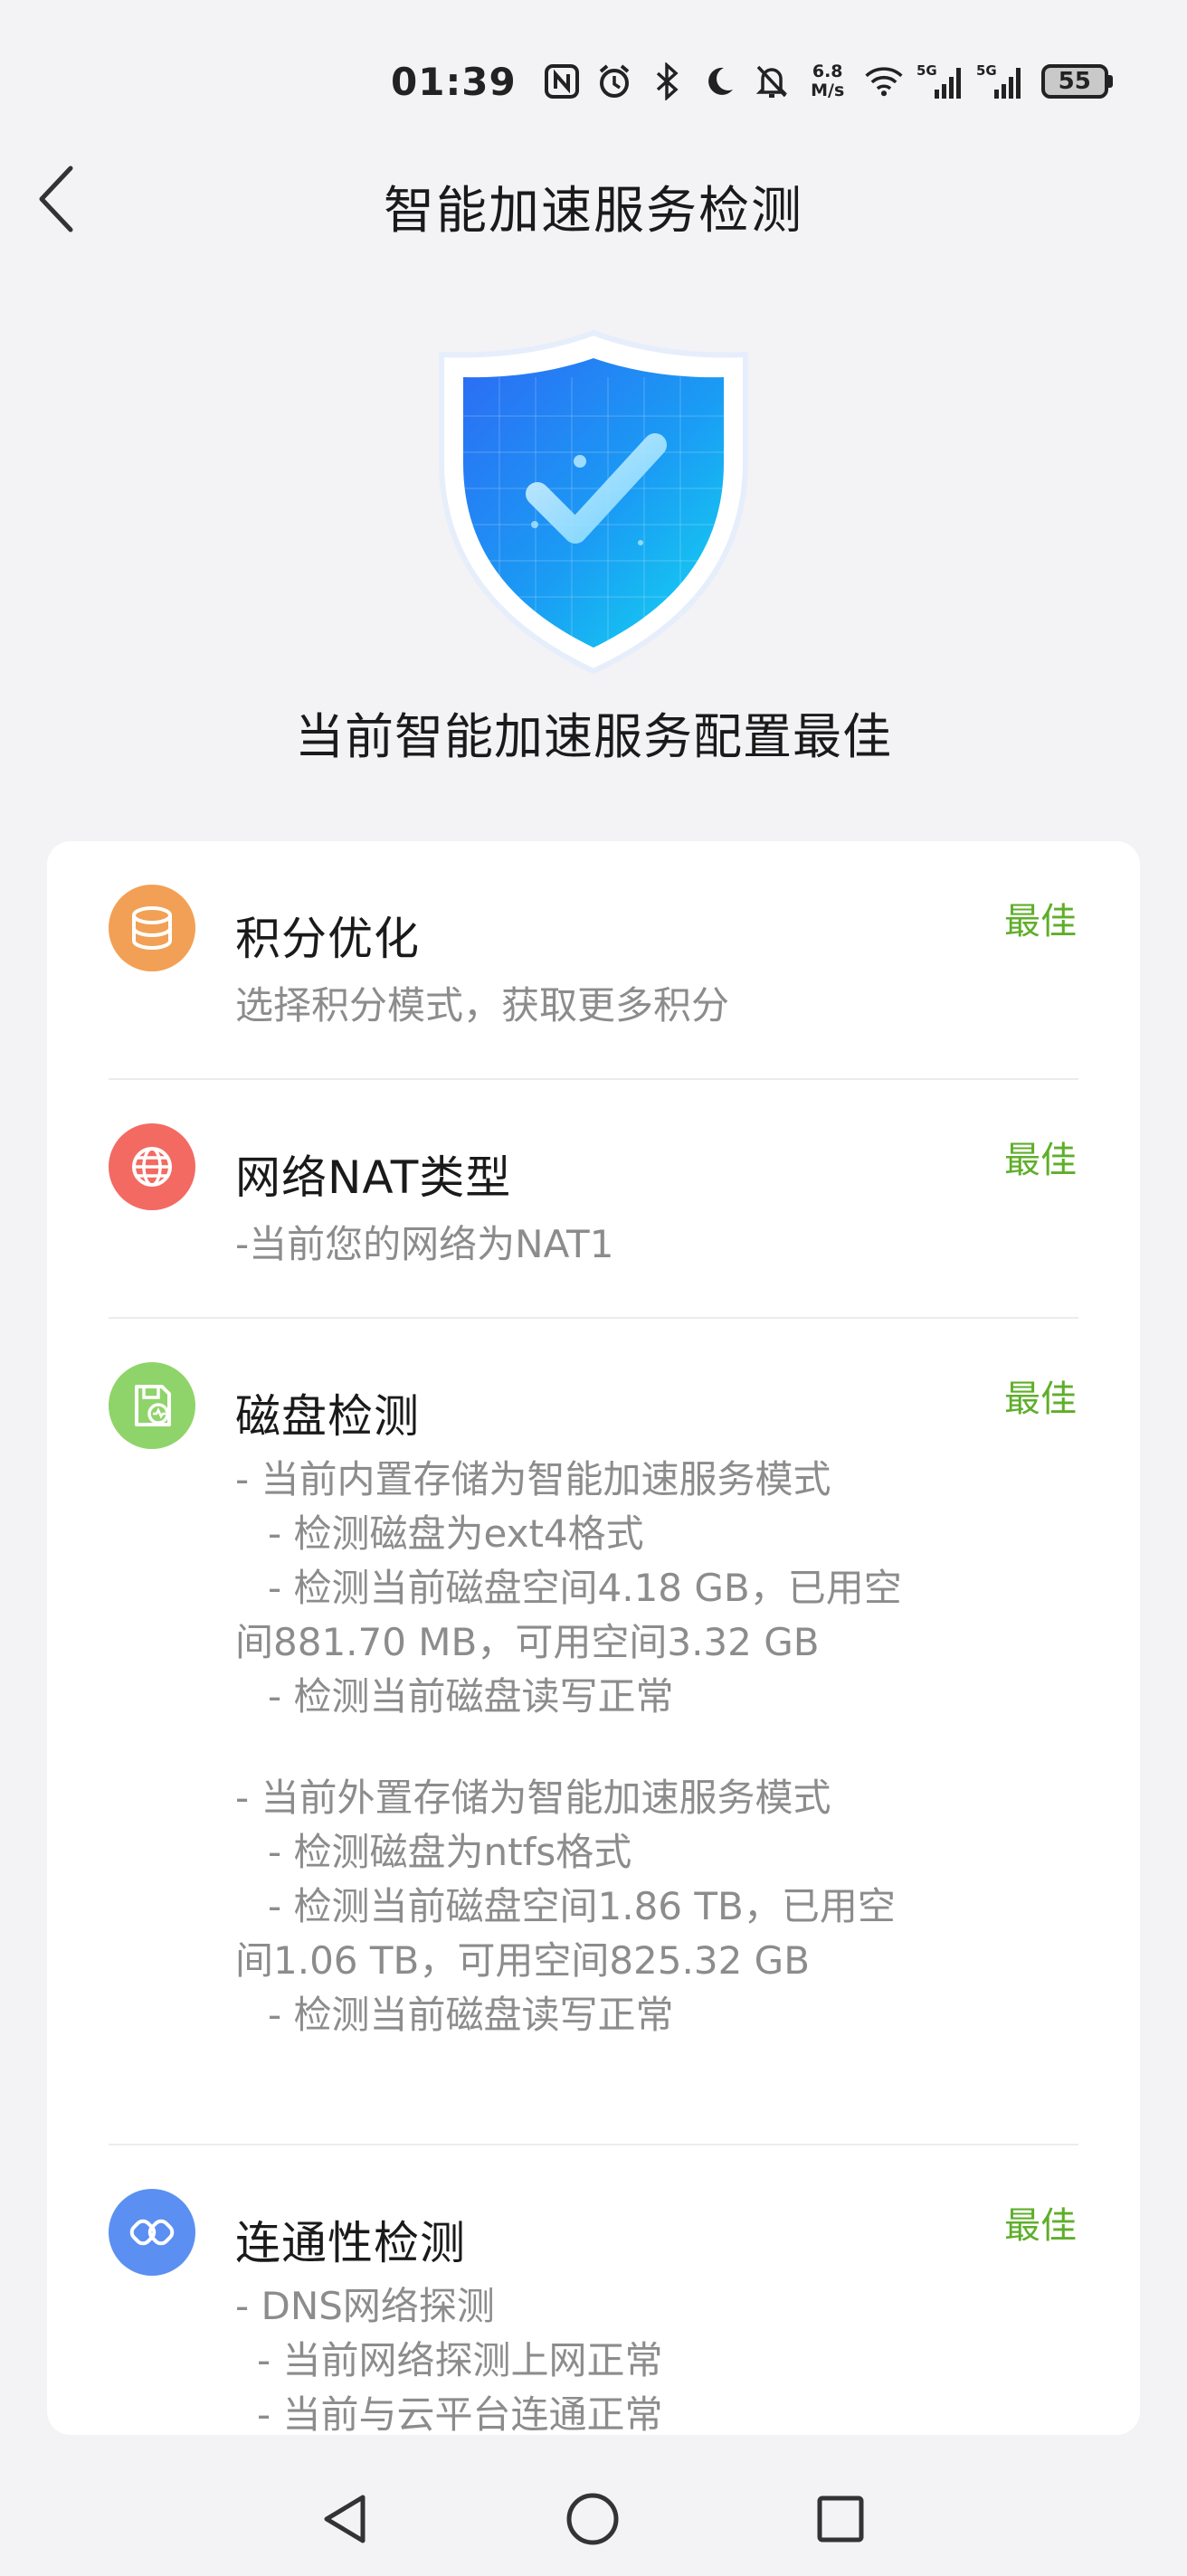 This screenshot has width=1187, height=2576. What do you see at coordinates (523, 1961) in the screenshot?
I see `desc-line: 间1.06 TB，可用空间825.32 GB` at bounding box center [523, 1961].